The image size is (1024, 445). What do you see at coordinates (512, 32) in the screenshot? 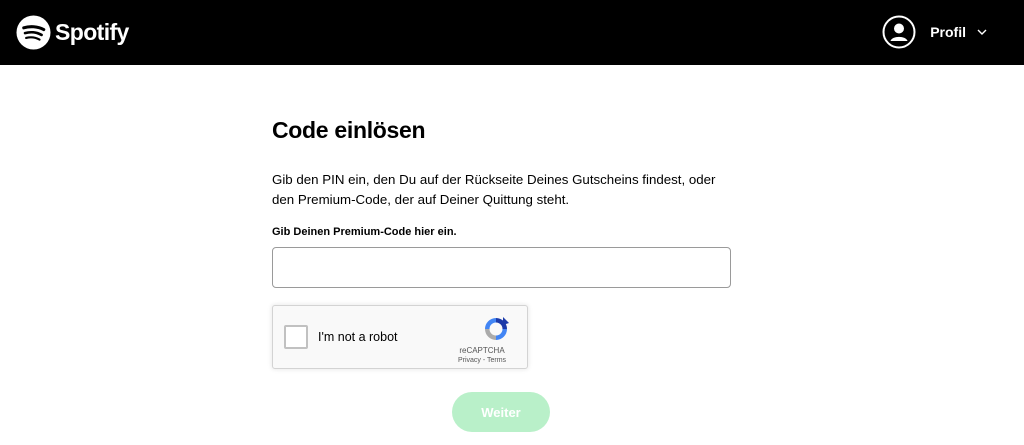
I see `top-navigation-bar: Spotify Profil` at bounding box center [512, 32].